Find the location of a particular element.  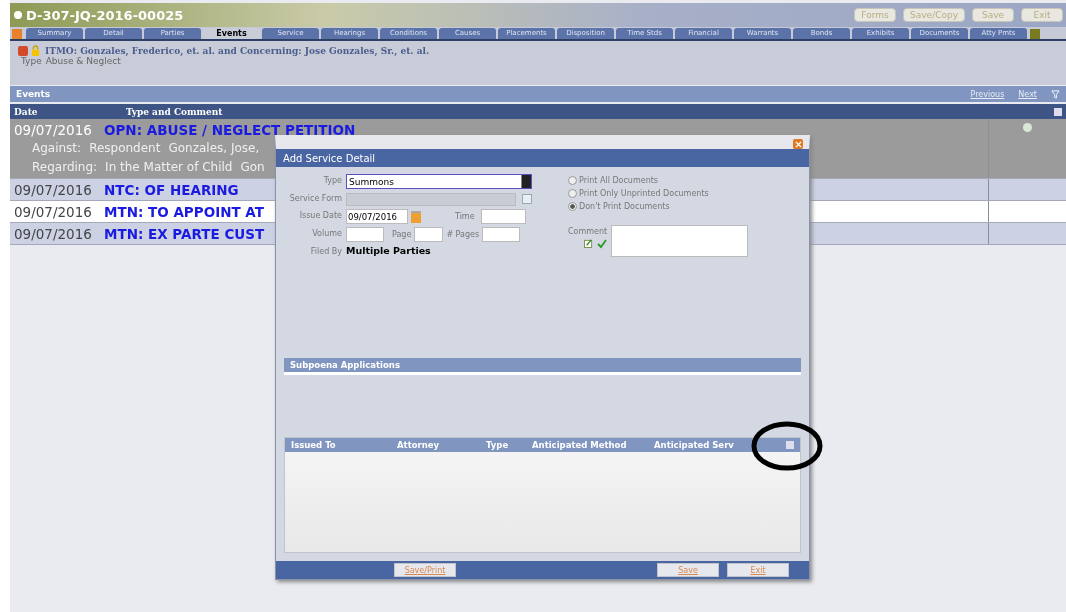

case-caption: ITMO: Gonzales, Frederico, et. al. and Concerning: Jose Gonzales, Sr., et. al. is located at coordinates (237, 50).